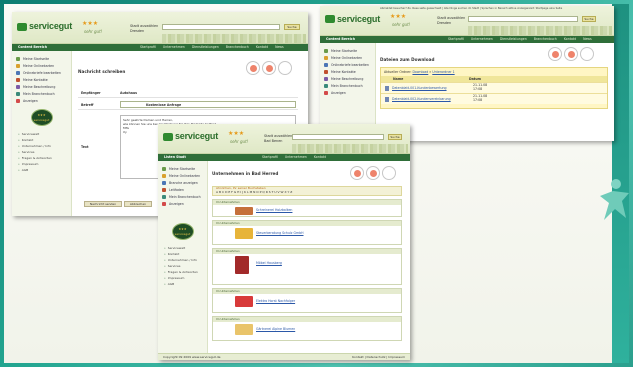 The width and height of the screenshot is (633, 367). Describe the element at coordinates (85, 147) in the screenshot. I see `text-label: Text` at that location.